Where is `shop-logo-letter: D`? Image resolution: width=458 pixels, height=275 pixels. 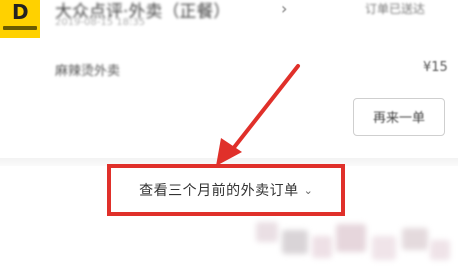 shop-logo-letter: D is located at coordinates (20, 12).